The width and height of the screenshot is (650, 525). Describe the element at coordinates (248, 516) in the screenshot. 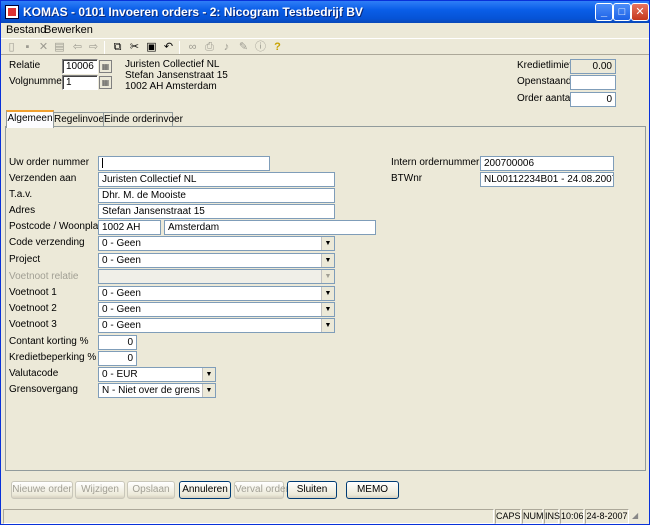

I see `status-message` at that location.